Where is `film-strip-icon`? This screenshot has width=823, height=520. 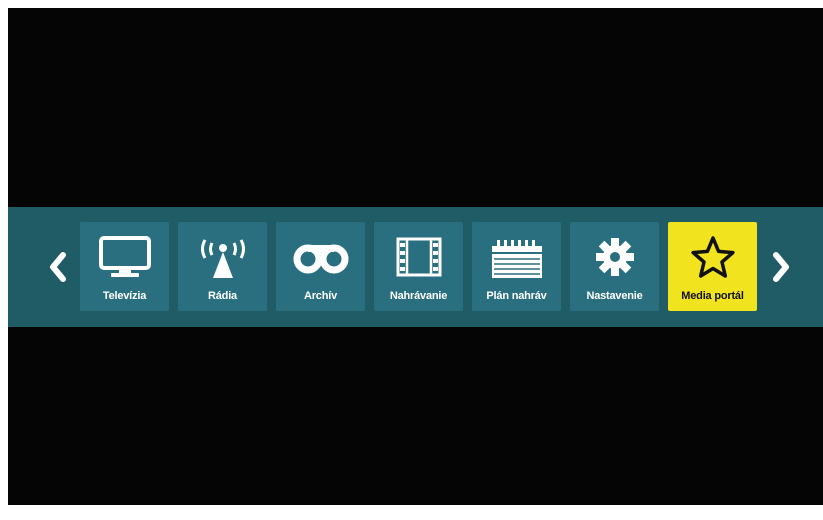 film-strip-icon is located at coordinates (418, 257).